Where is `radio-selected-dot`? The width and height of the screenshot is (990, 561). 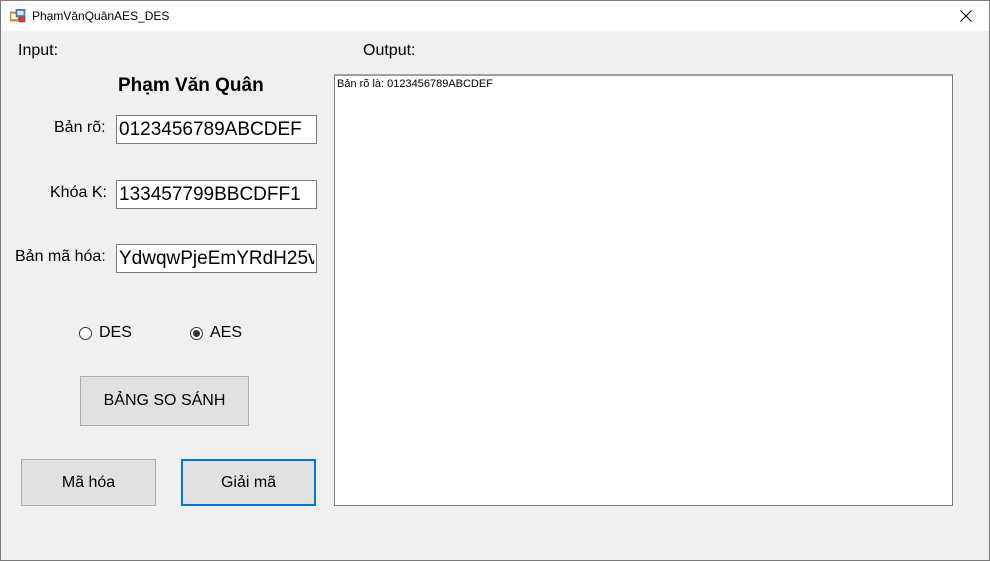
radio-selected-dot is located at coordinates (196, 333).